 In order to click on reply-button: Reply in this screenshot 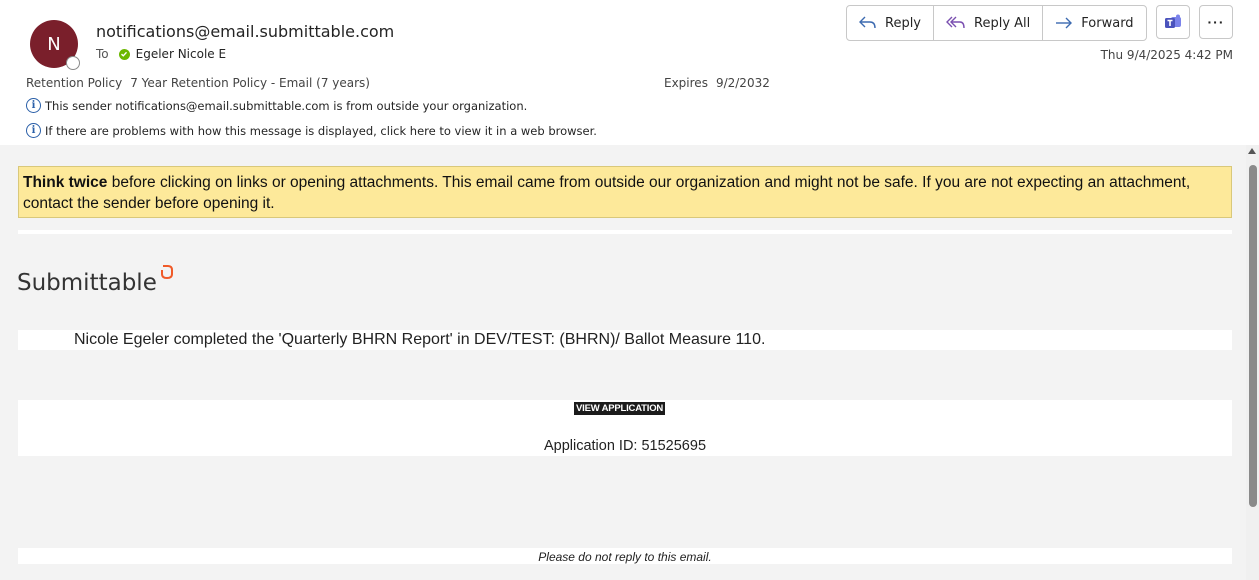, I will do `click(891, 23)`.